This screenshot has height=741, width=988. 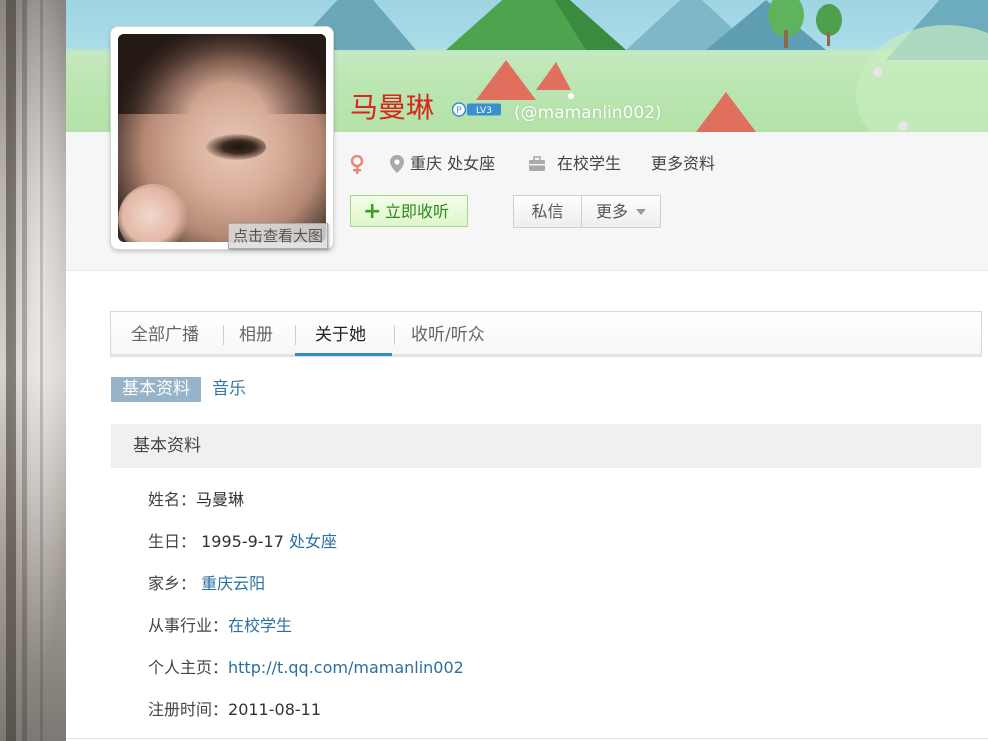 I want to click on plus-icon: +, so click(x=372, y=211).